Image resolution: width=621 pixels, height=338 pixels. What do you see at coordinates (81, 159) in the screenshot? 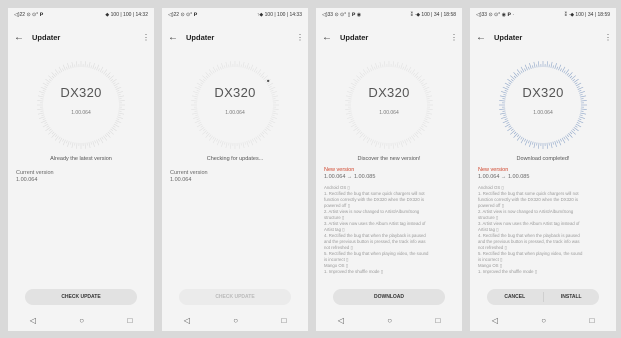
I see `update-status-message: Already the latest version` at bounding box center [81, 159].